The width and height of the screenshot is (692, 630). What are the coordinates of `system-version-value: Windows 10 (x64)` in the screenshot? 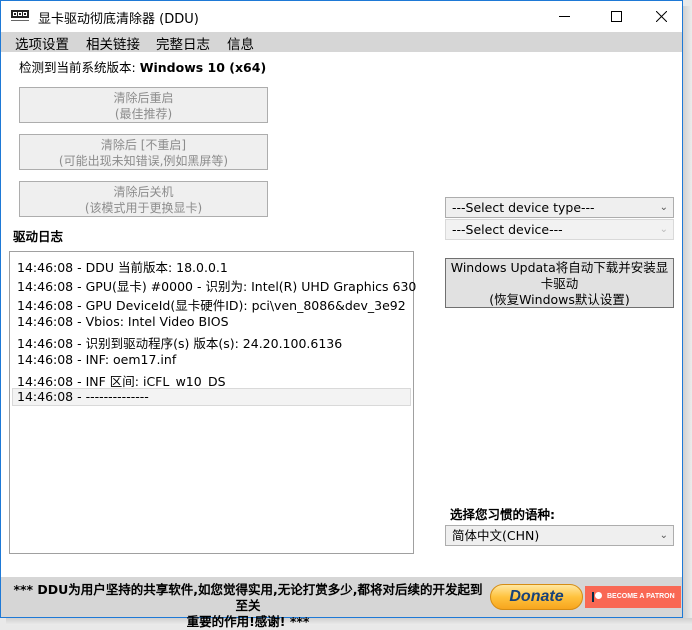 It's located at (203, 67).